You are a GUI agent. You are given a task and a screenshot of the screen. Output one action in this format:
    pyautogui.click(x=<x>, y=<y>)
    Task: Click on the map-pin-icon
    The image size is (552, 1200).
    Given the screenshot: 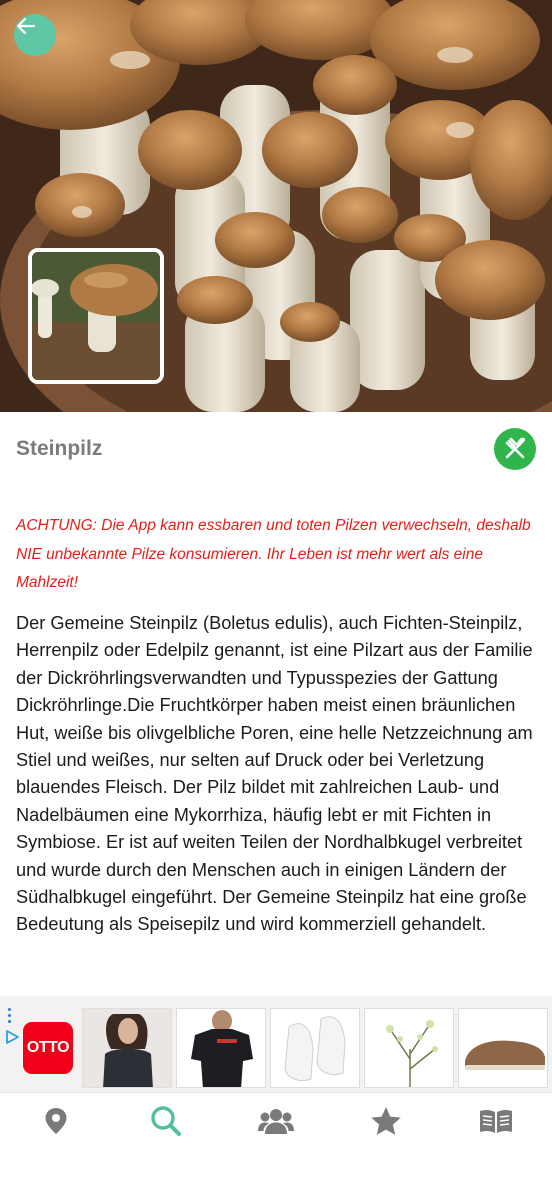 What is the action you would take?
    pyautogui.click(x=56, y=1121)
    